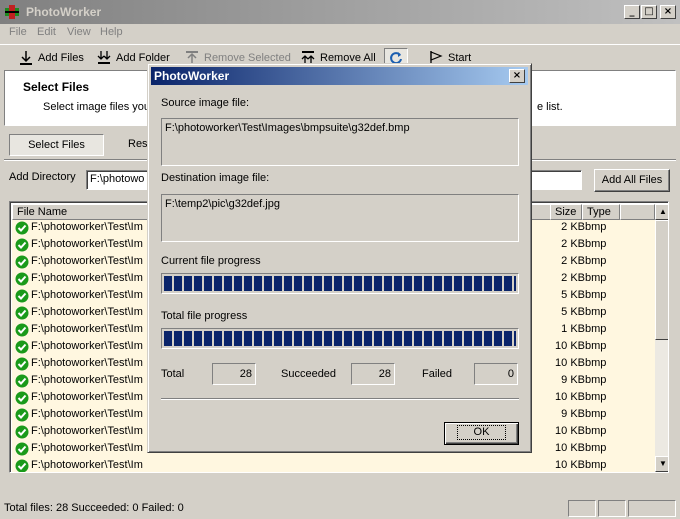 The image size is (680, 519). I want to click on add-files-button: Add Files, so click(51, 58).